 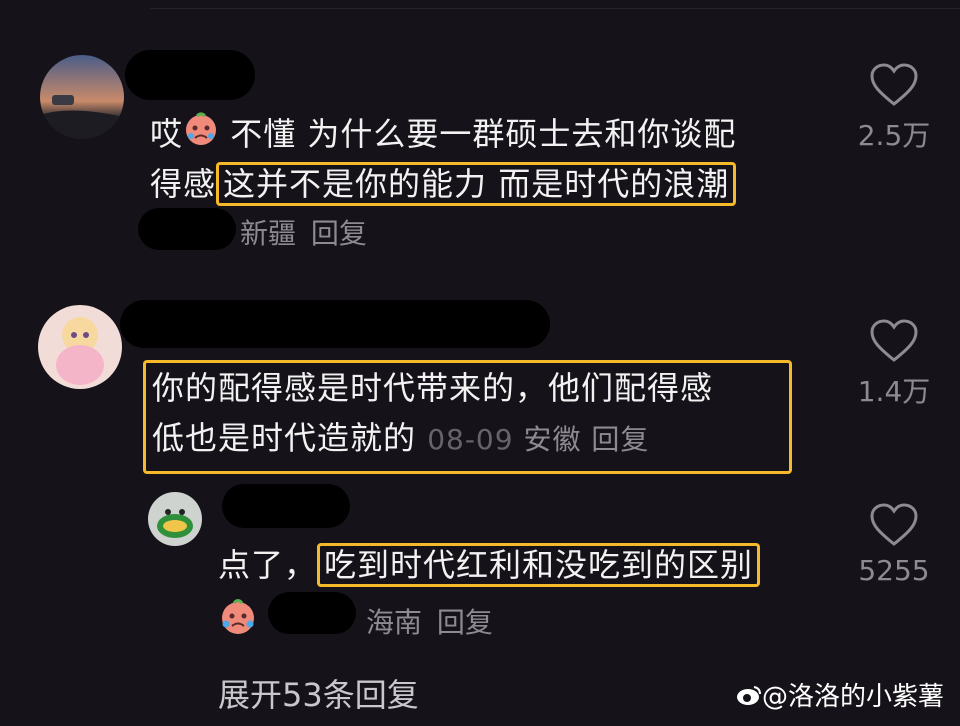 I want to click on watermark: @洛洛的小紫薯, so click(x=840, y=694).